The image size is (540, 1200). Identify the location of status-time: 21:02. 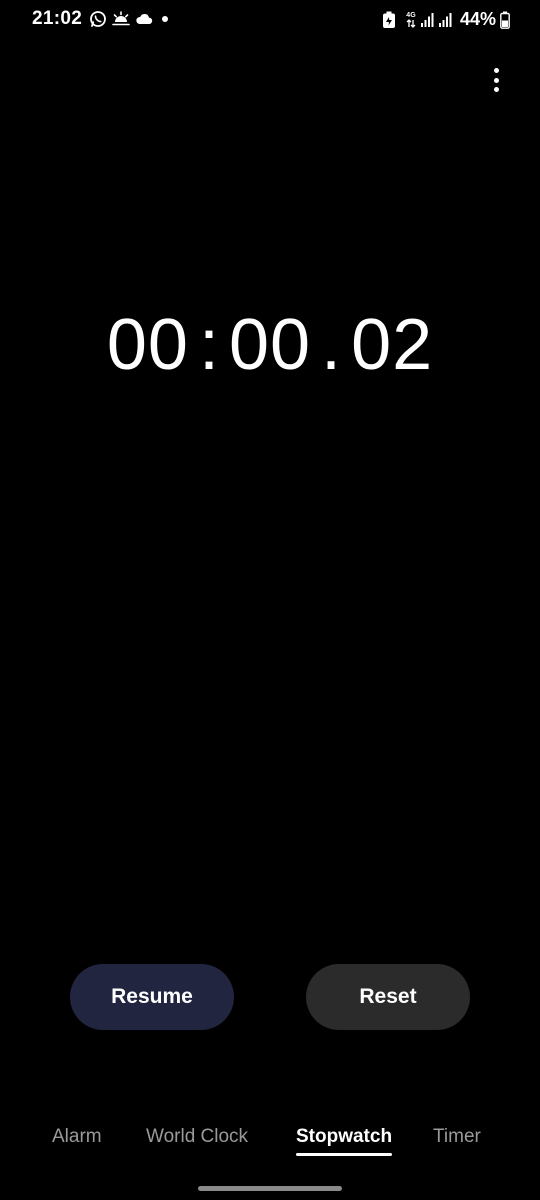
(57, 18).